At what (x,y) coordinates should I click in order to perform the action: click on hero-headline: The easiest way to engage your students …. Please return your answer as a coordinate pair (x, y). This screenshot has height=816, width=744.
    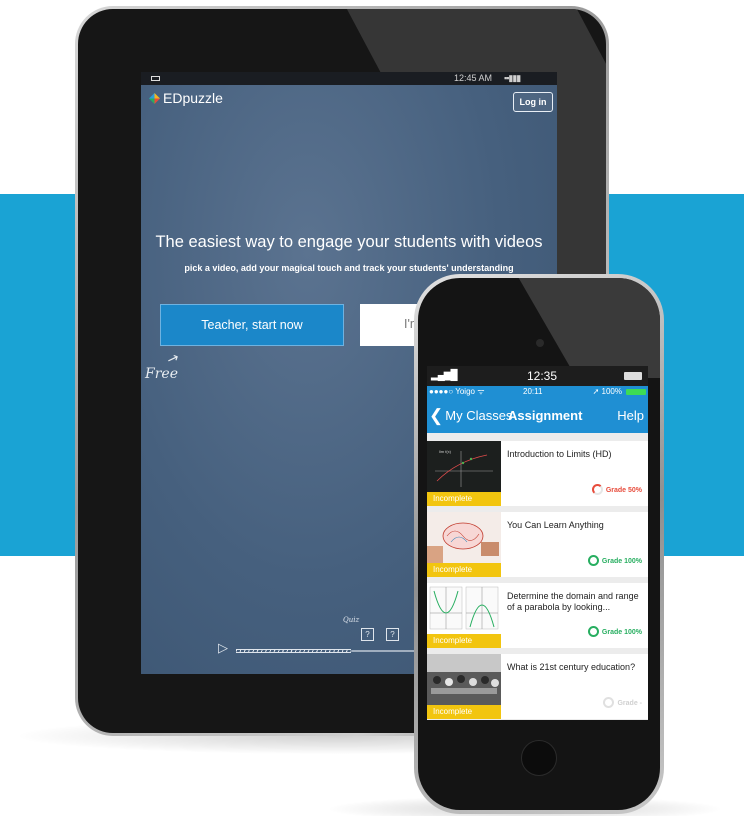
    Looking at the image, I should click on (349, 242).